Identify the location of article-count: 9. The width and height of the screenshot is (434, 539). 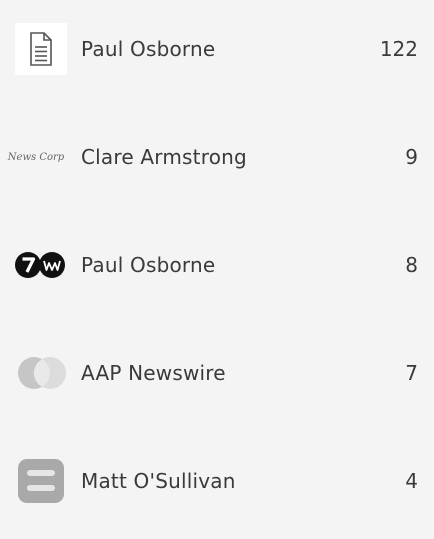
(411, 157).